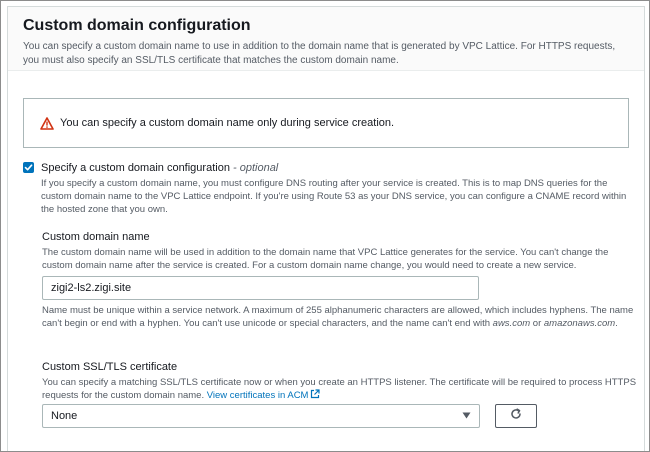 The width and height of the screenshot is (650, 452). I want to click on refresh-certificates-button, so click(516, 416).